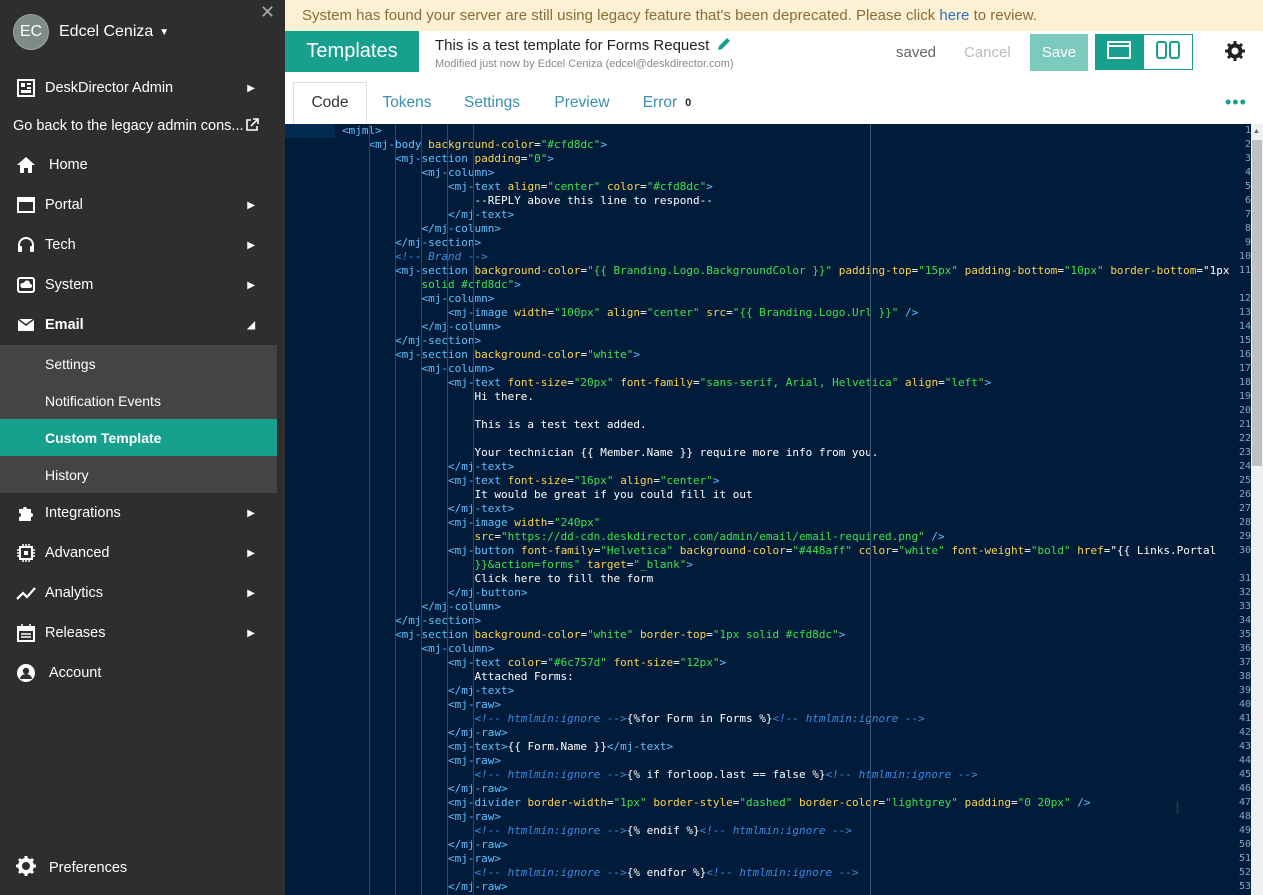 Image resolution: width=1263 pixels, height=895 pixels. What do you see at coordinates (1244, 312) in the screenshot?
I see `line-number: 13` at bounding box center [1244, 312].